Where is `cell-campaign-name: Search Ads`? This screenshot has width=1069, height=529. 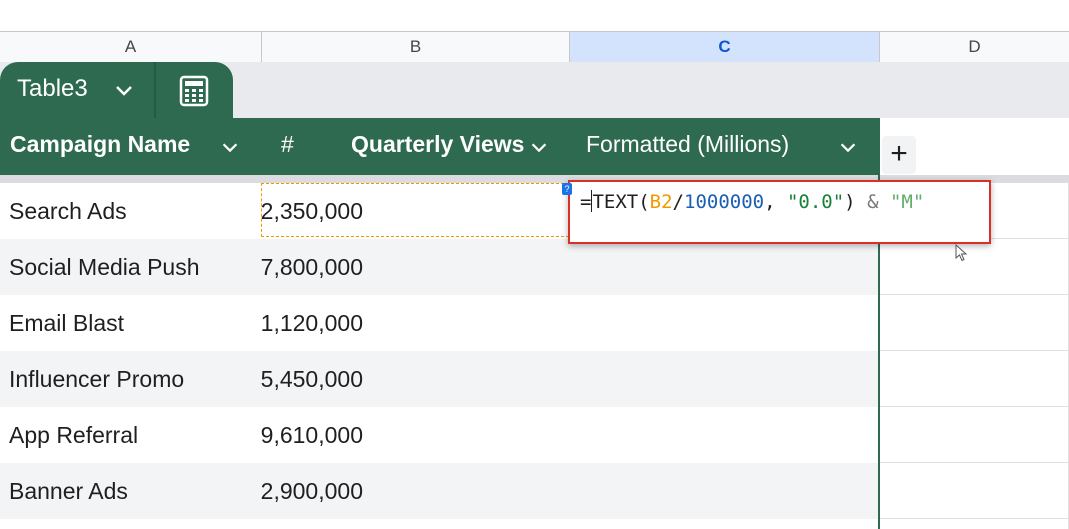 cell-campaign-name: Search Ads is located at coordinates (68, 211).